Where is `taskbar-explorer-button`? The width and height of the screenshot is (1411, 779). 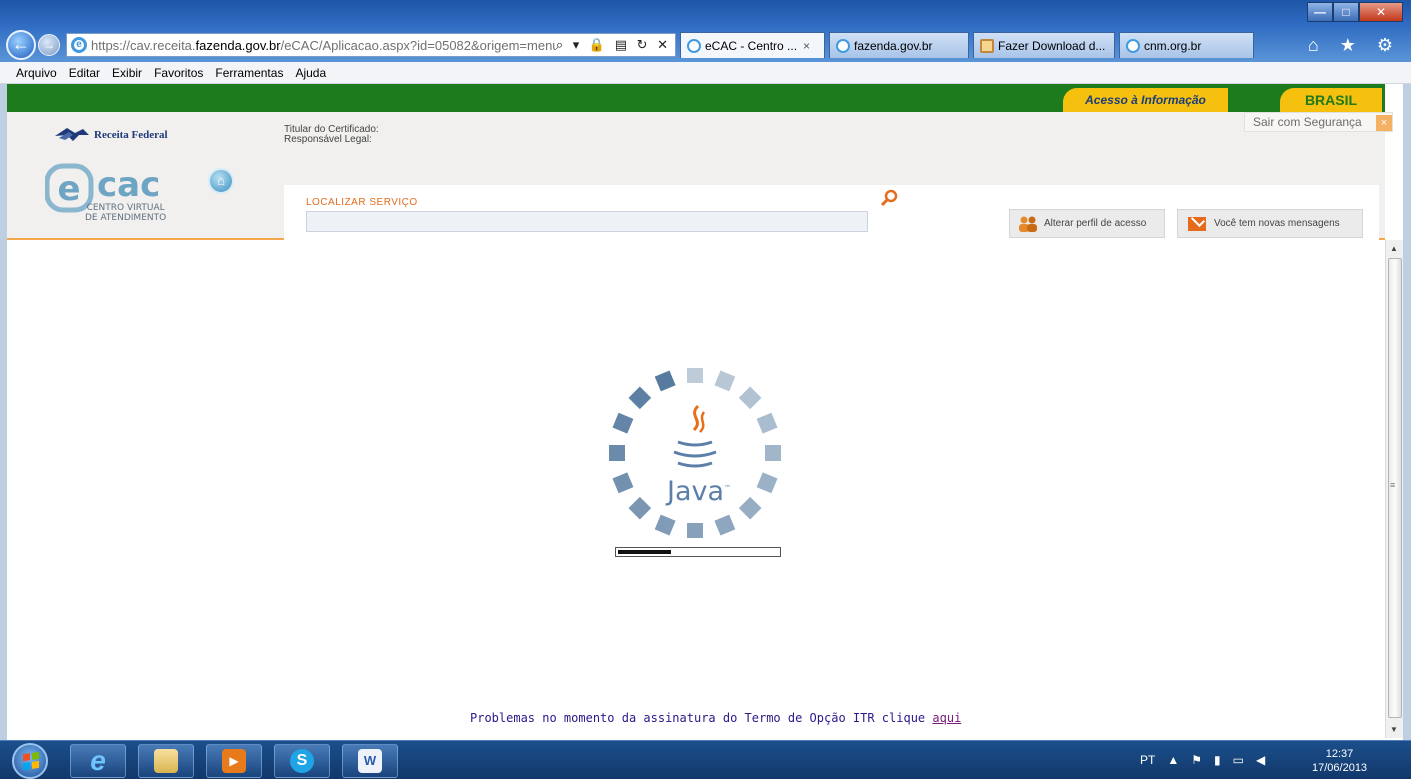 taskbar-explorer-button is located at coordinates (166, 761).